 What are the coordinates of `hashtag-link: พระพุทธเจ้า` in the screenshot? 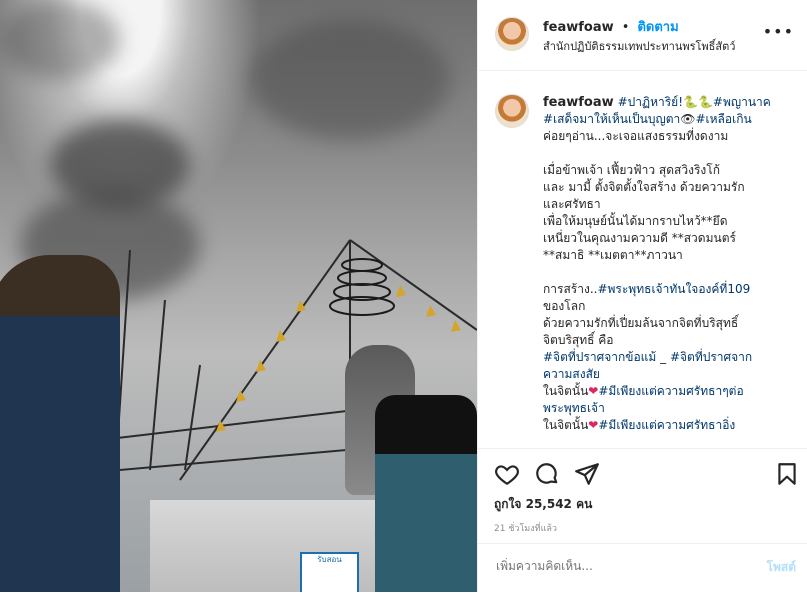 It's located at (574, 408).